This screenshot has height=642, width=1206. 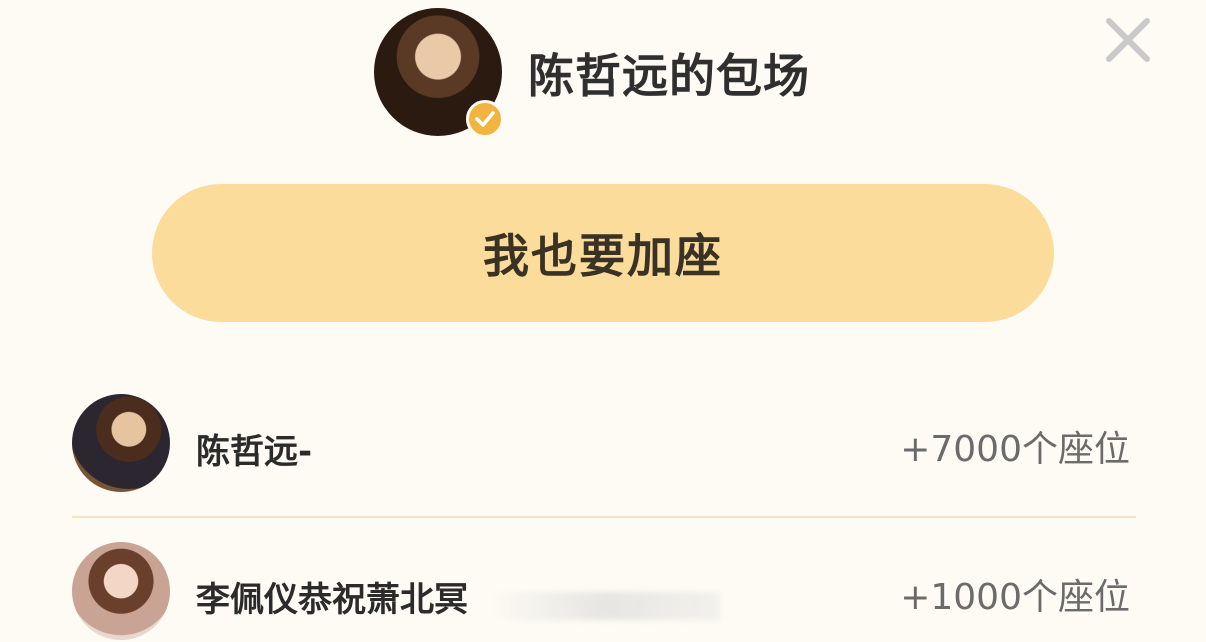 What do you see at coordinates (1015, 449) in the screenshot?
I see `seat-count: +7000个座位` at bounding box center [1015, 449].